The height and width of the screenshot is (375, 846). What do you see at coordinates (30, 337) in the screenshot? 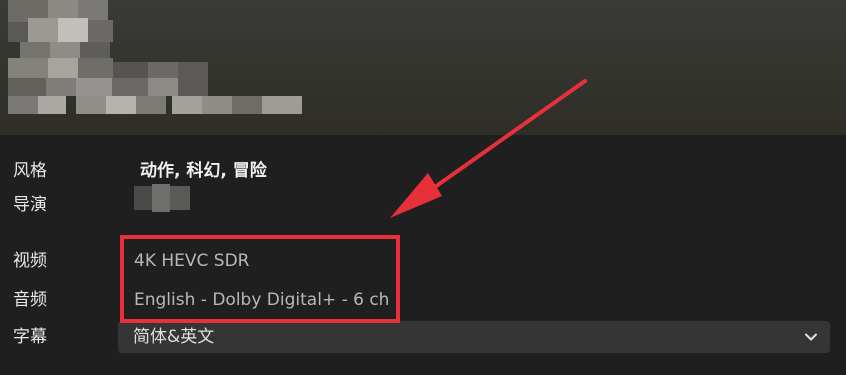
I see `subtitle-label: 字幕` at bounding box center [30, 337].